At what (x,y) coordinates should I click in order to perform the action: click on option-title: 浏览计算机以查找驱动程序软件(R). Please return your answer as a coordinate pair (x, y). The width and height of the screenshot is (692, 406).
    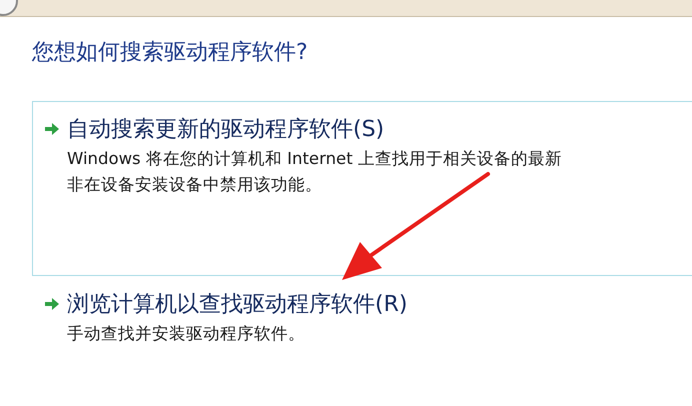
    Looking at the image, I should click on (237, 305).